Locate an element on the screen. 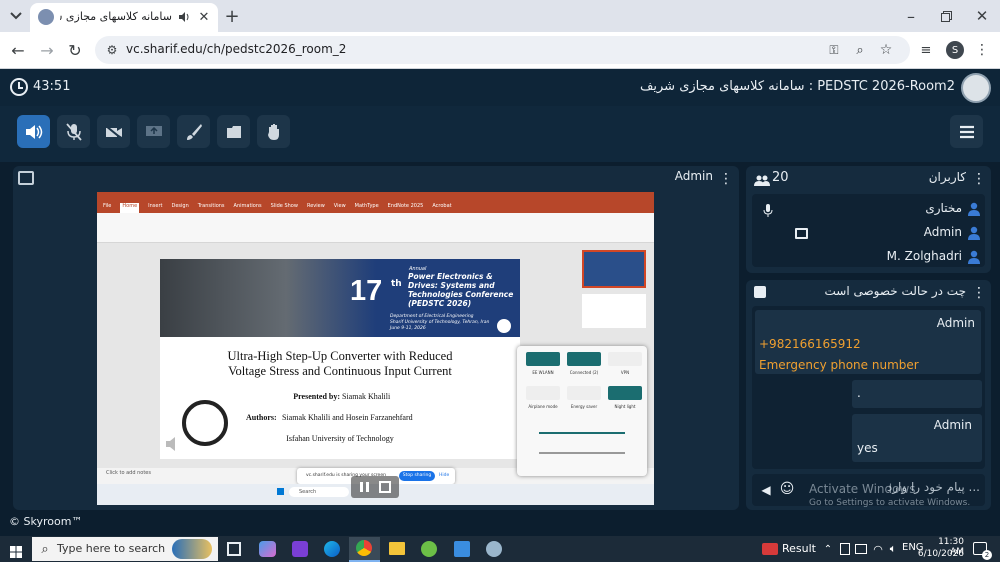 The image size is (1000, 562). profile-avatar: S is located at coordinates (955, 50).